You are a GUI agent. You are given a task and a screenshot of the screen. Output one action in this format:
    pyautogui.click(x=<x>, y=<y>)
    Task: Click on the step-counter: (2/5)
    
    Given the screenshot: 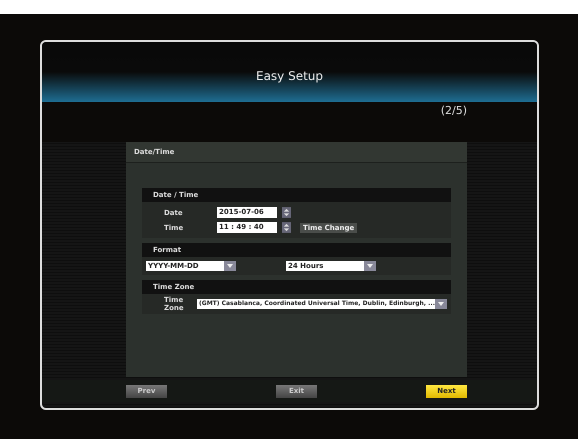 What is the action you would take?
    pyautogui.click(x=453, y=111)
    